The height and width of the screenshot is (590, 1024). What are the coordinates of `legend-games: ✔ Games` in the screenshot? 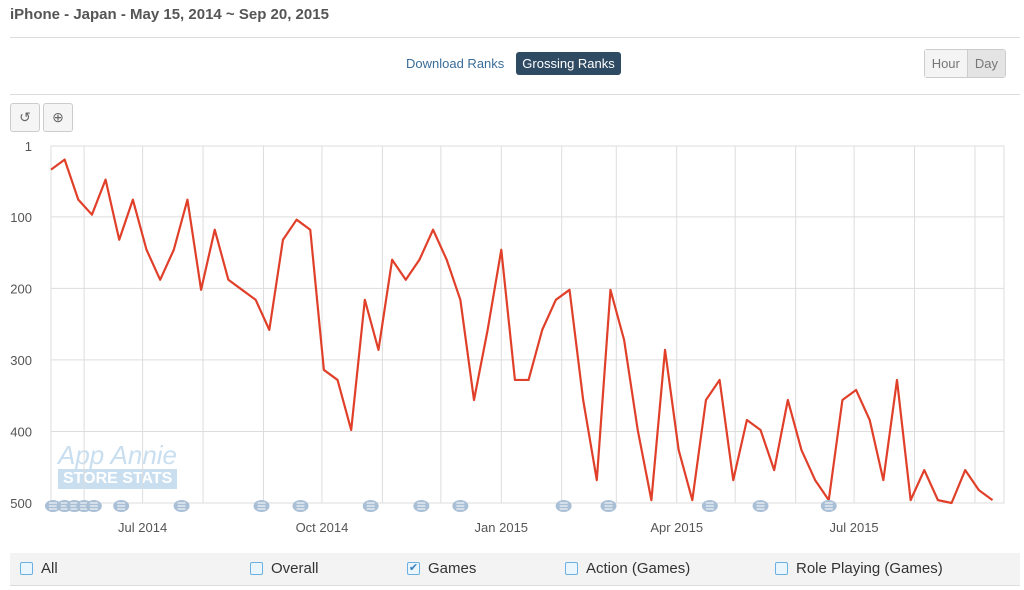 It's located at (441, 568).